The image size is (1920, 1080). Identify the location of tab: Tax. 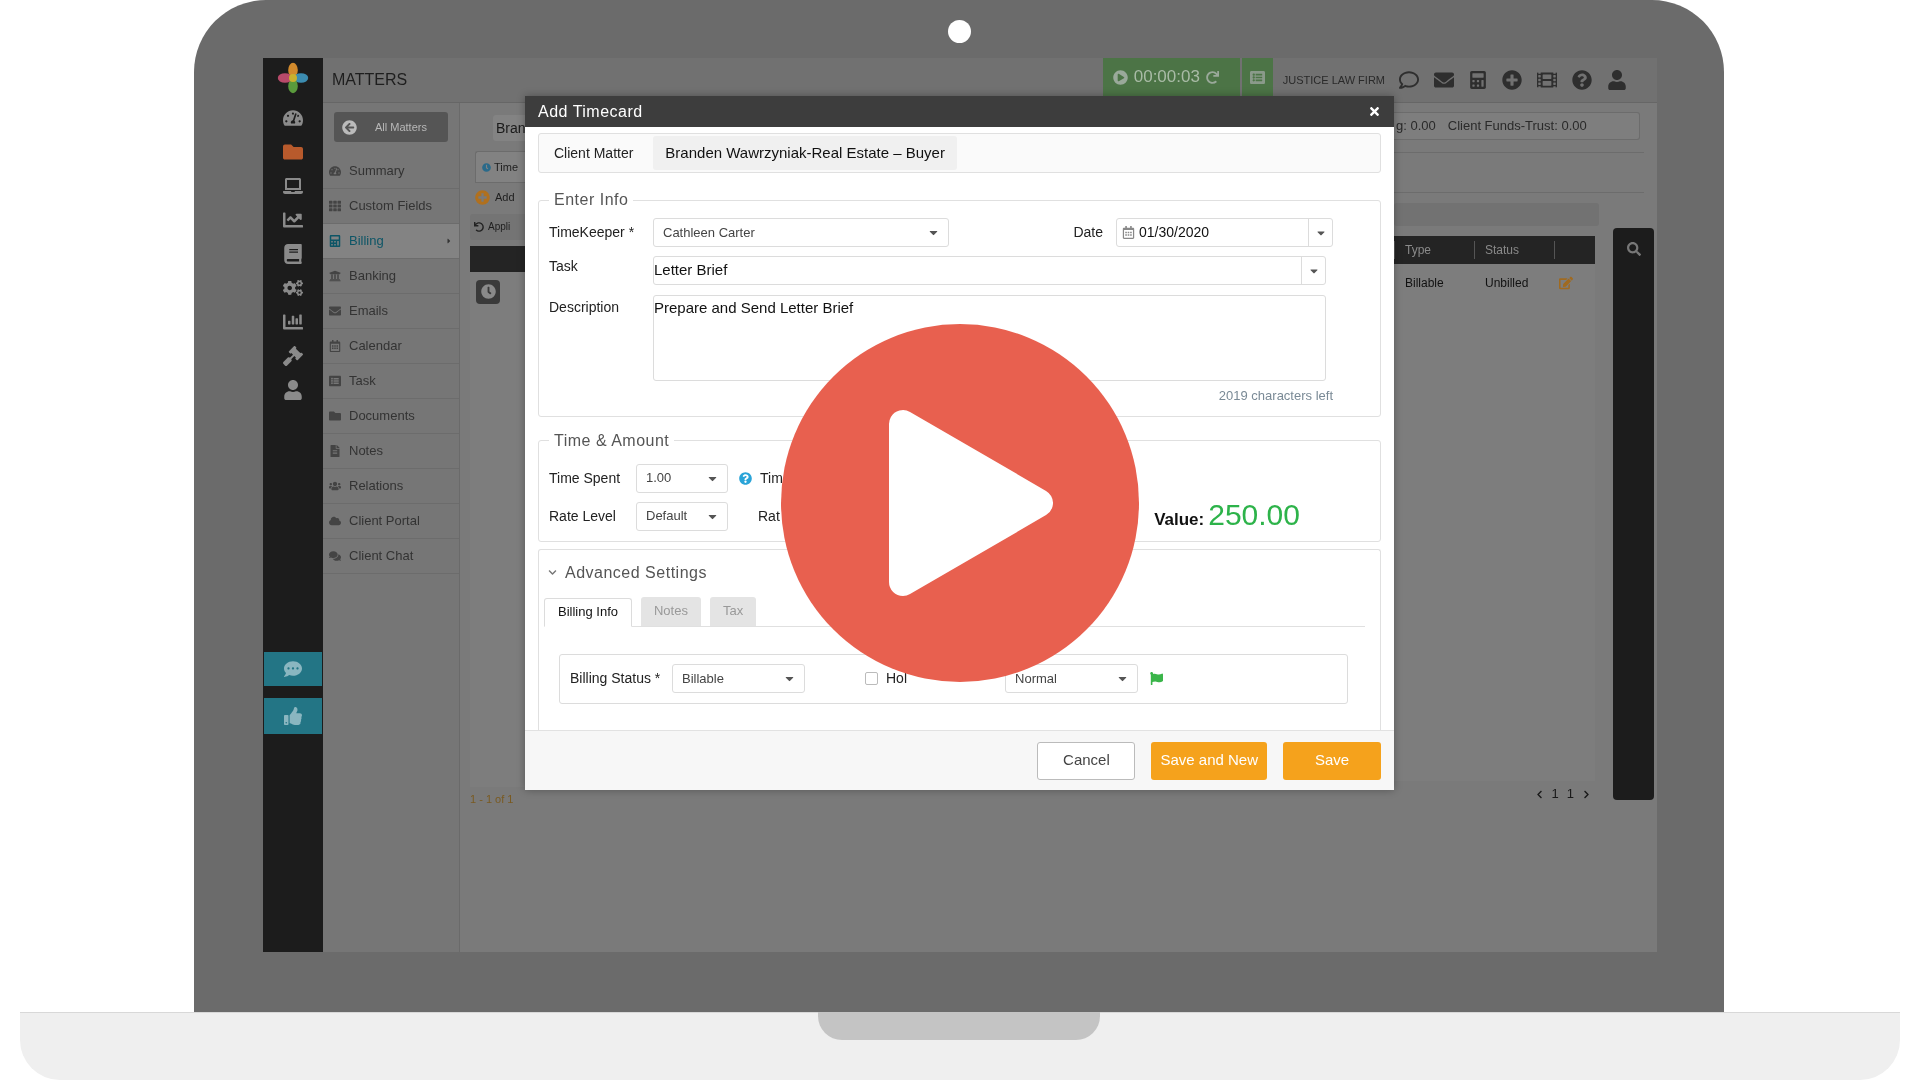
(733, 611).